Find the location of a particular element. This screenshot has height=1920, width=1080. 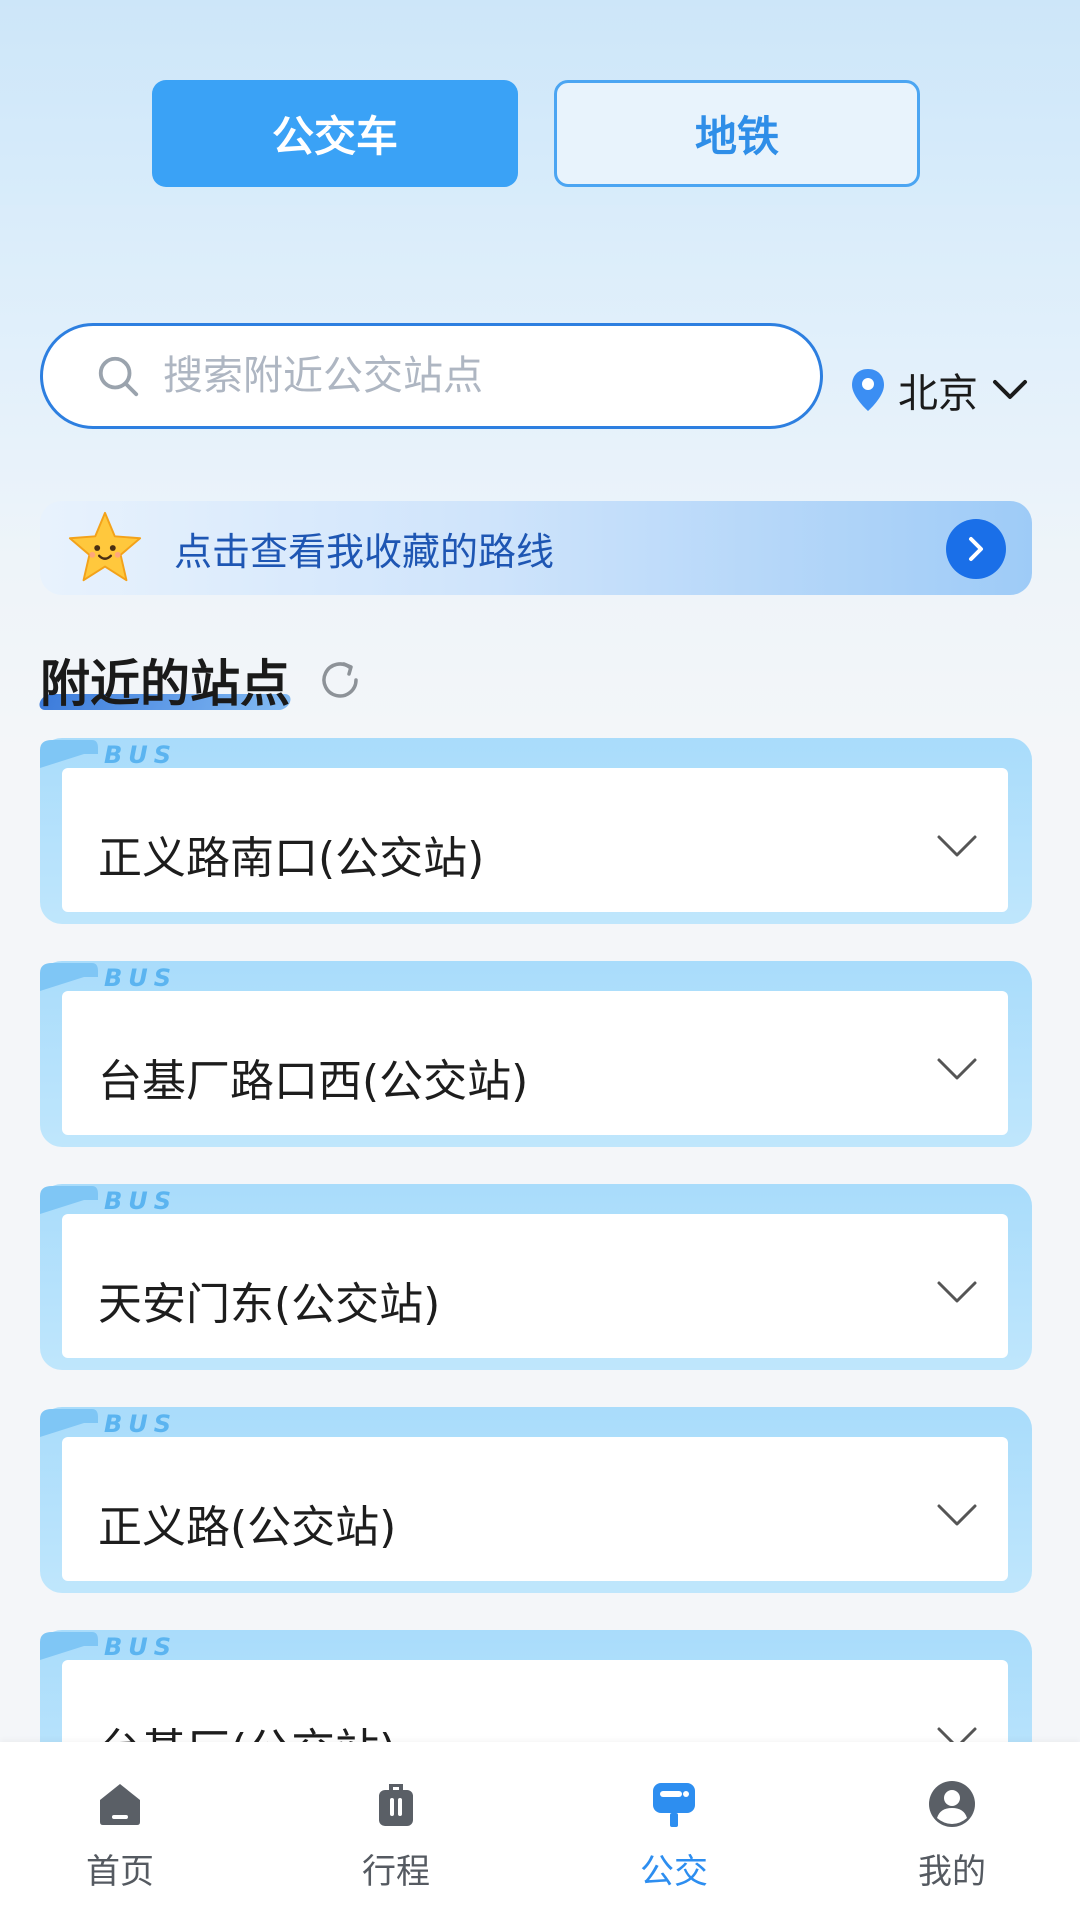

nav-home: 首页 is located at coordinates (120, 1838).